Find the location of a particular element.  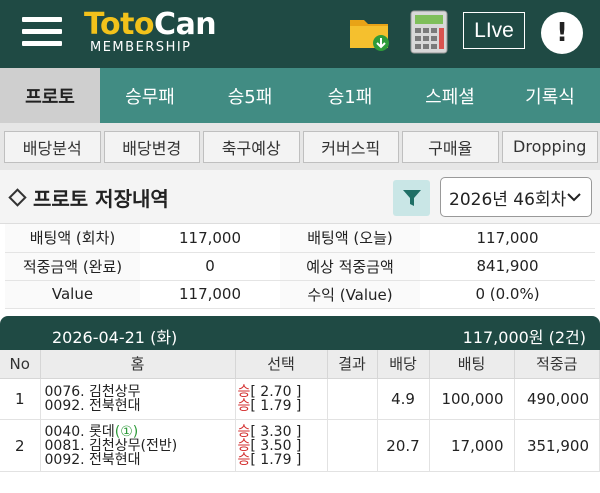

bet-games: 0076. 김천상무 0092. 전북현대 is located at coordinates (138, 399).